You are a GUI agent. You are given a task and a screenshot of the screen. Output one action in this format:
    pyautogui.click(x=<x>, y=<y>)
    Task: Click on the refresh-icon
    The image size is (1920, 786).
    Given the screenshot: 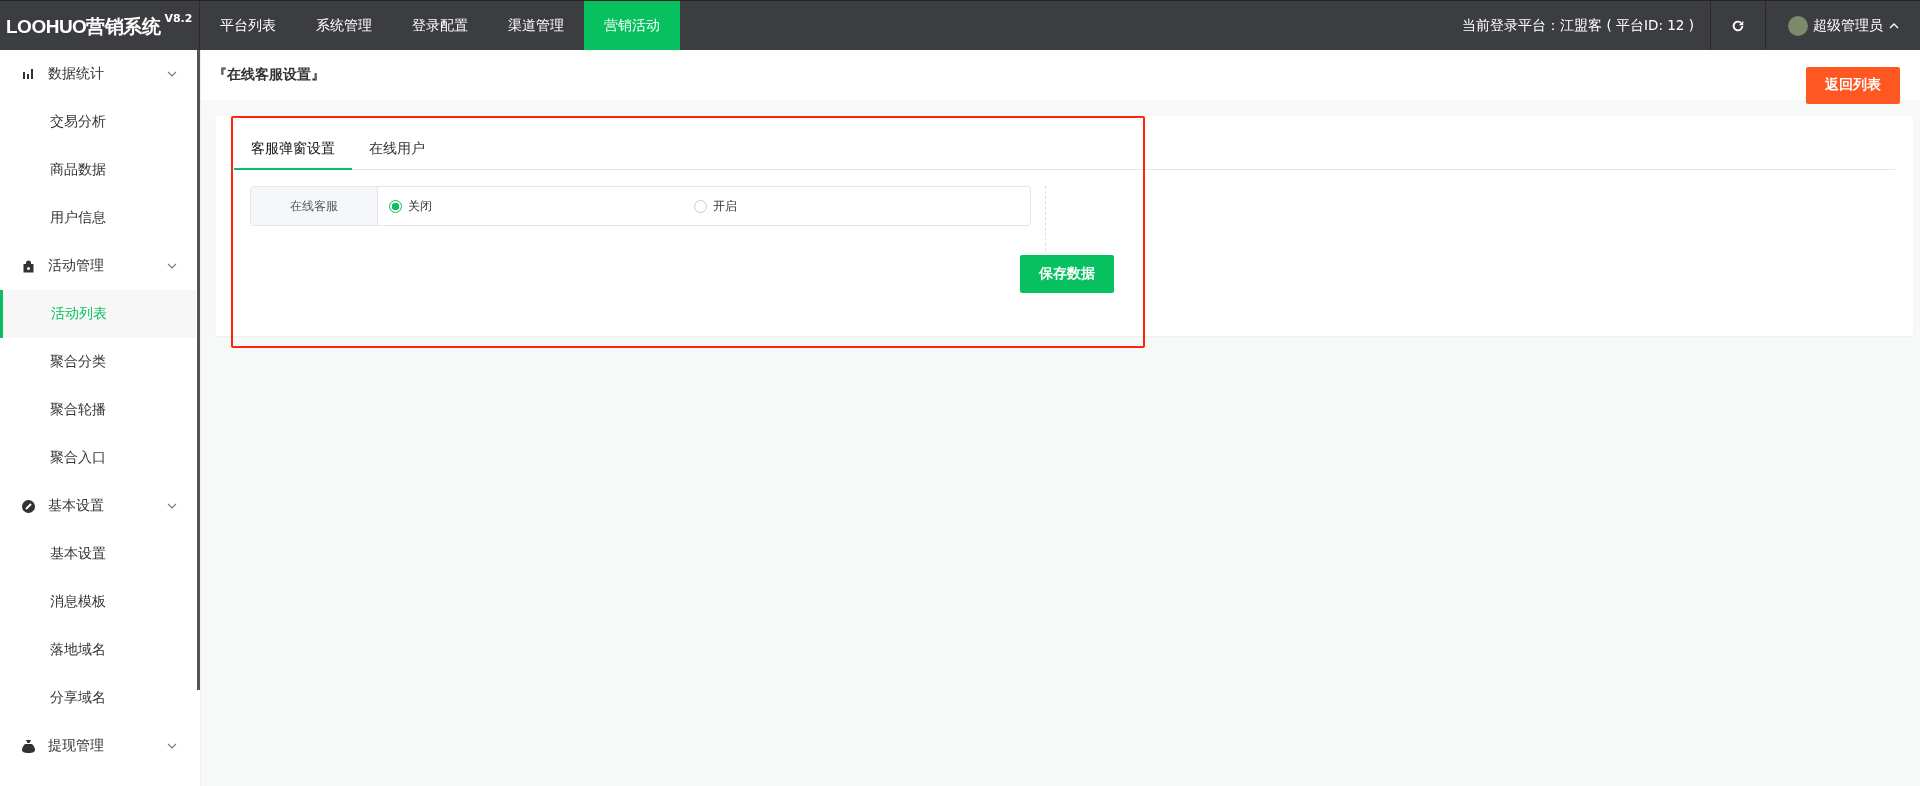 What is the action you would take?
    pyautogui.click(x=1738, y=25)
    